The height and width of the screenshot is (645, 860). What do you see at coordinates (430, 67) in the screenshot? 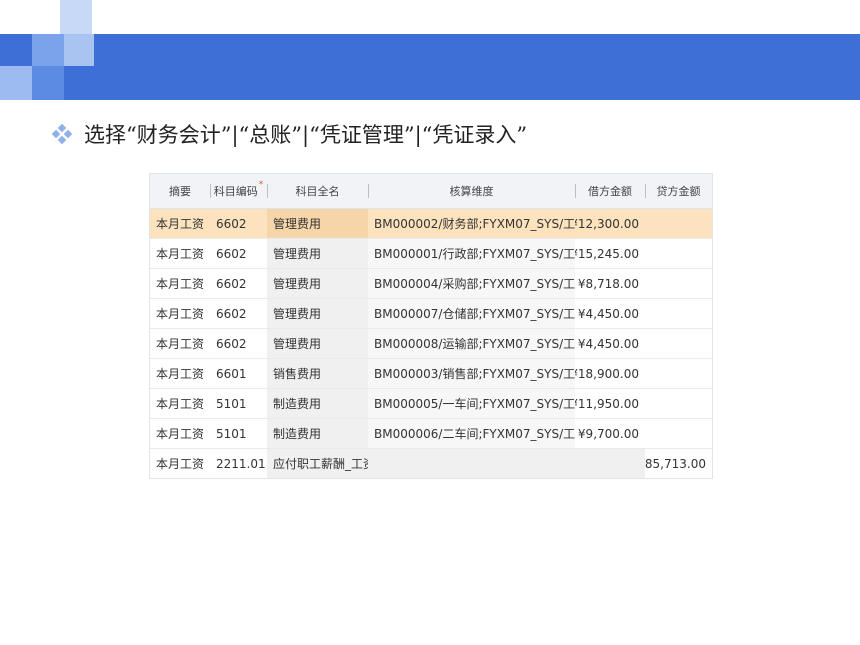
I see `header-band` at bounding box center [430, 67].